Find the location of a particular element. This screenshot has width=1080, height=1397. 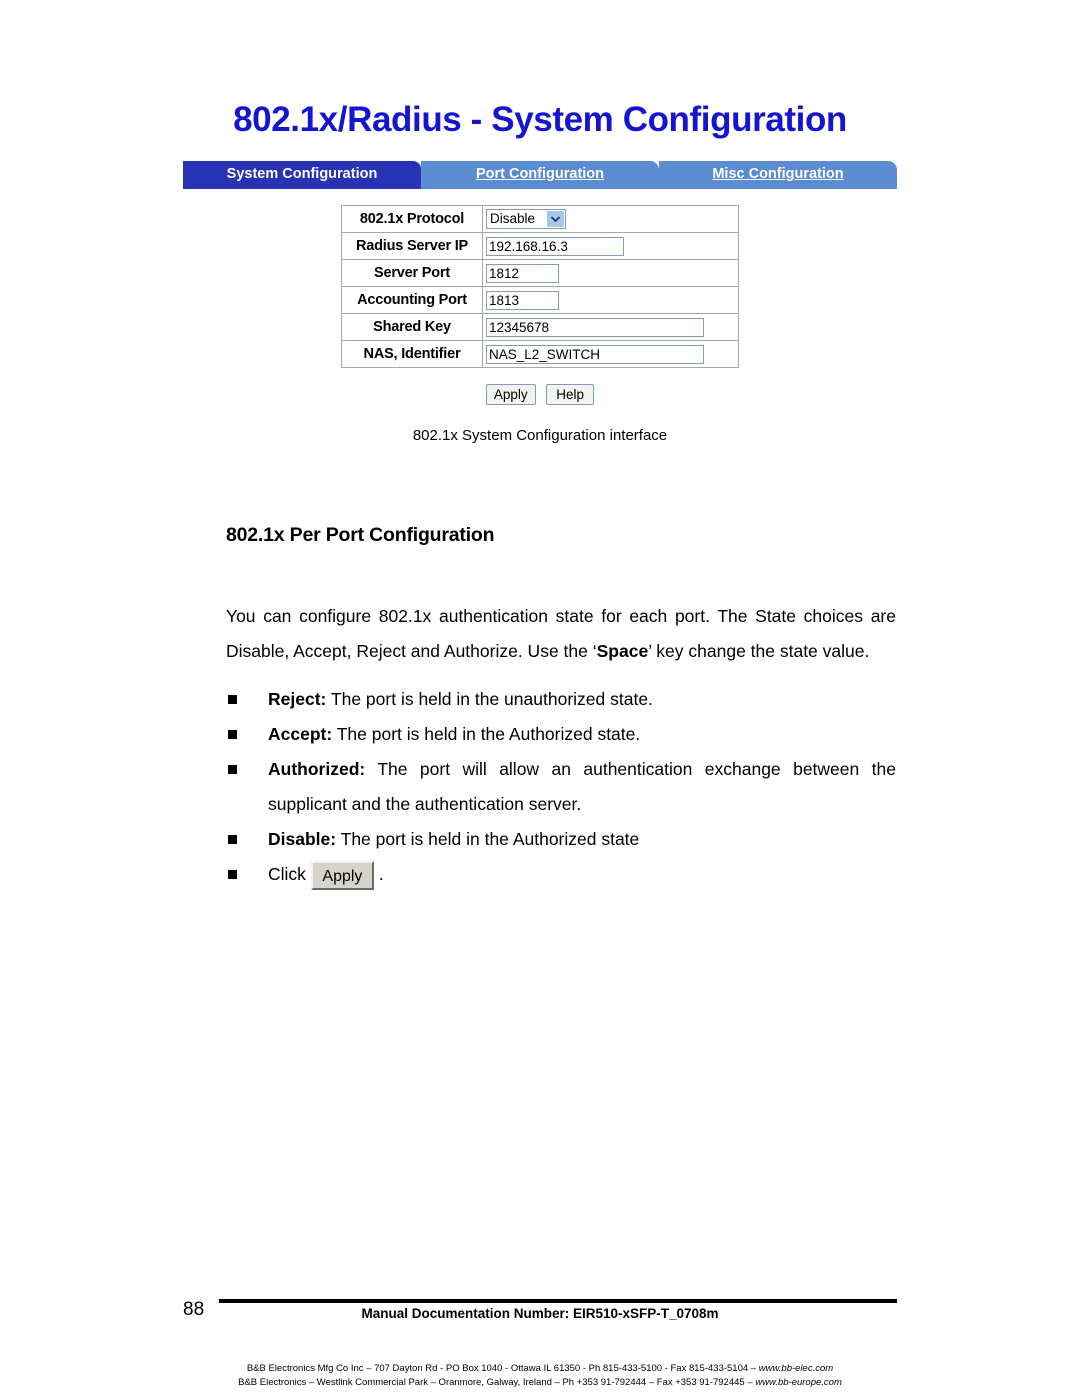

accounting-port-input: 1813 is located at coordinates (522, 300).